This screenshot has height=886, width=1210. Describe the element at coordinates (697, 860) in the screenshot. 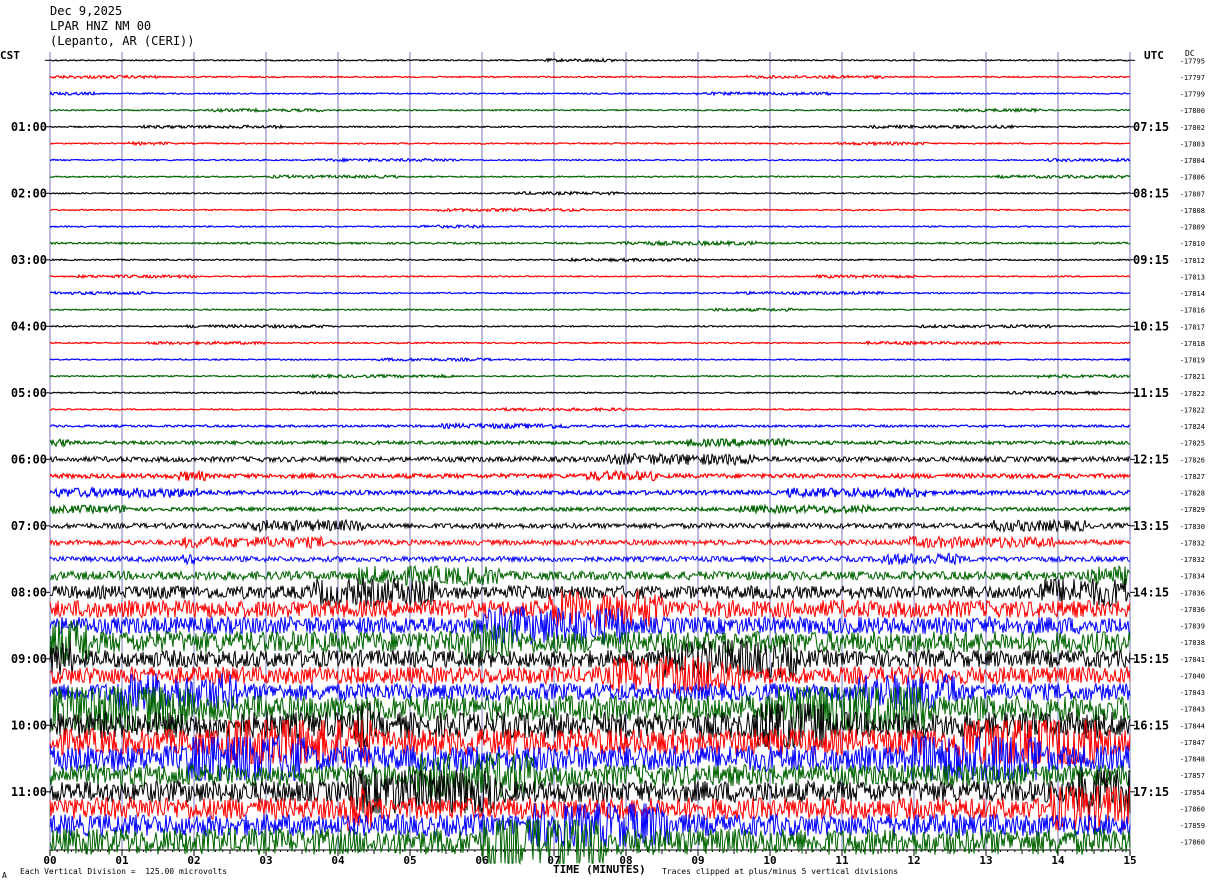

I see `x-tick-label: 09` at that location.